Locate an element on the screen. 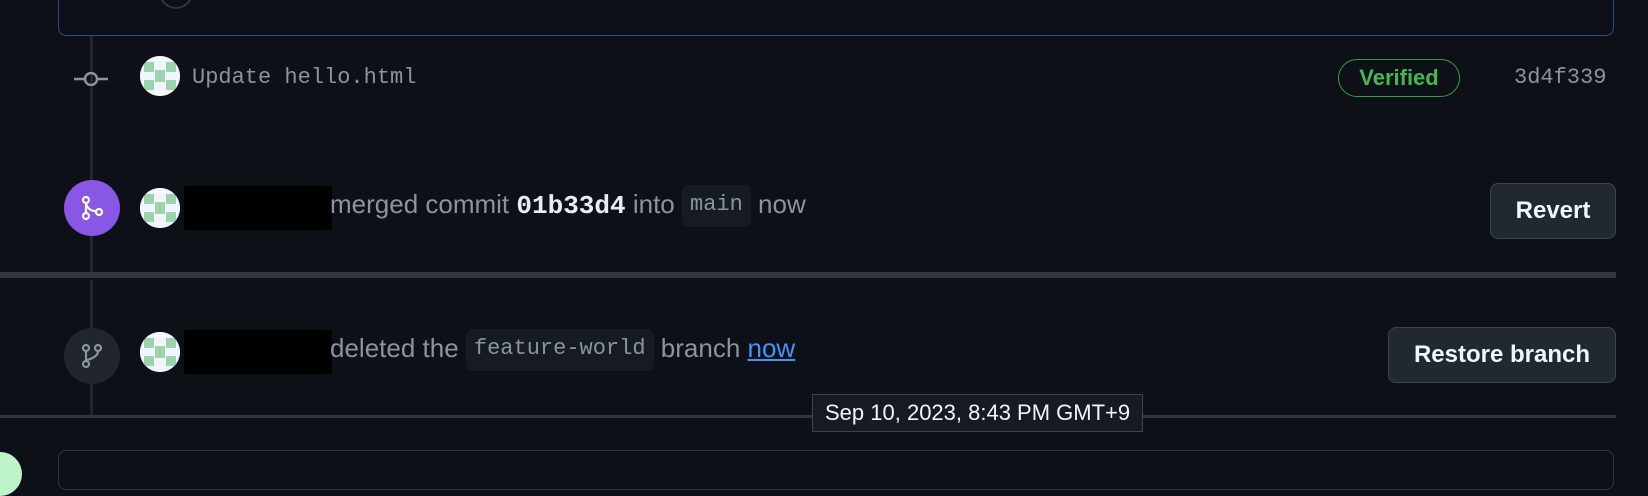 Image resolution: width=1648 pixels, height=496 pixels. commit-message-link: Update hello.html is located at coordinates (304, 78).